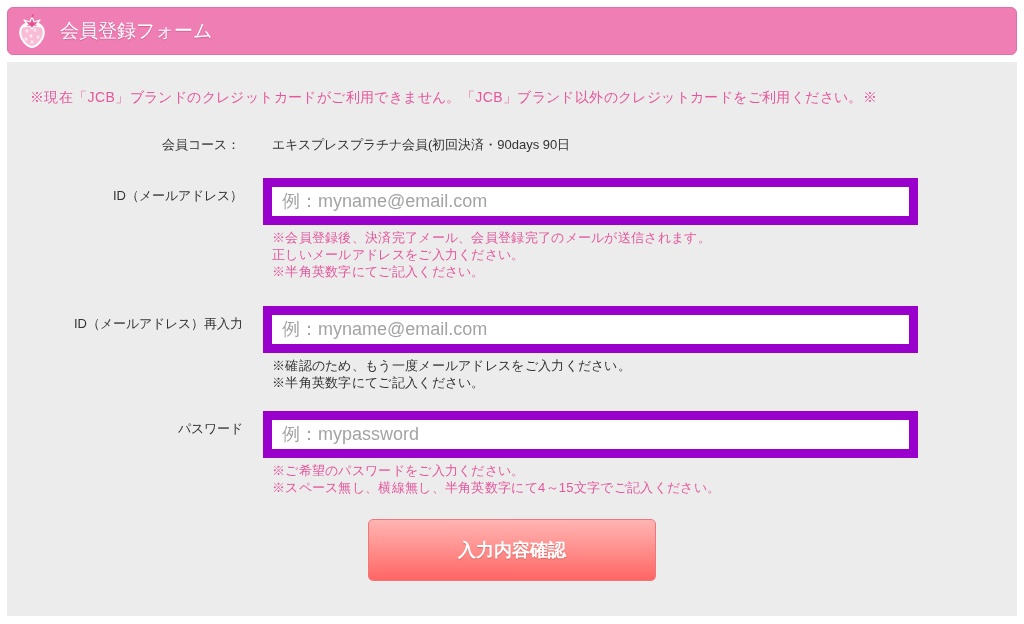  Describe the element at coordinates (421, 145) in the screenshot. I see `course-value: エキスプレスプラチナ会員(初回決済・90days 90日` at that location.